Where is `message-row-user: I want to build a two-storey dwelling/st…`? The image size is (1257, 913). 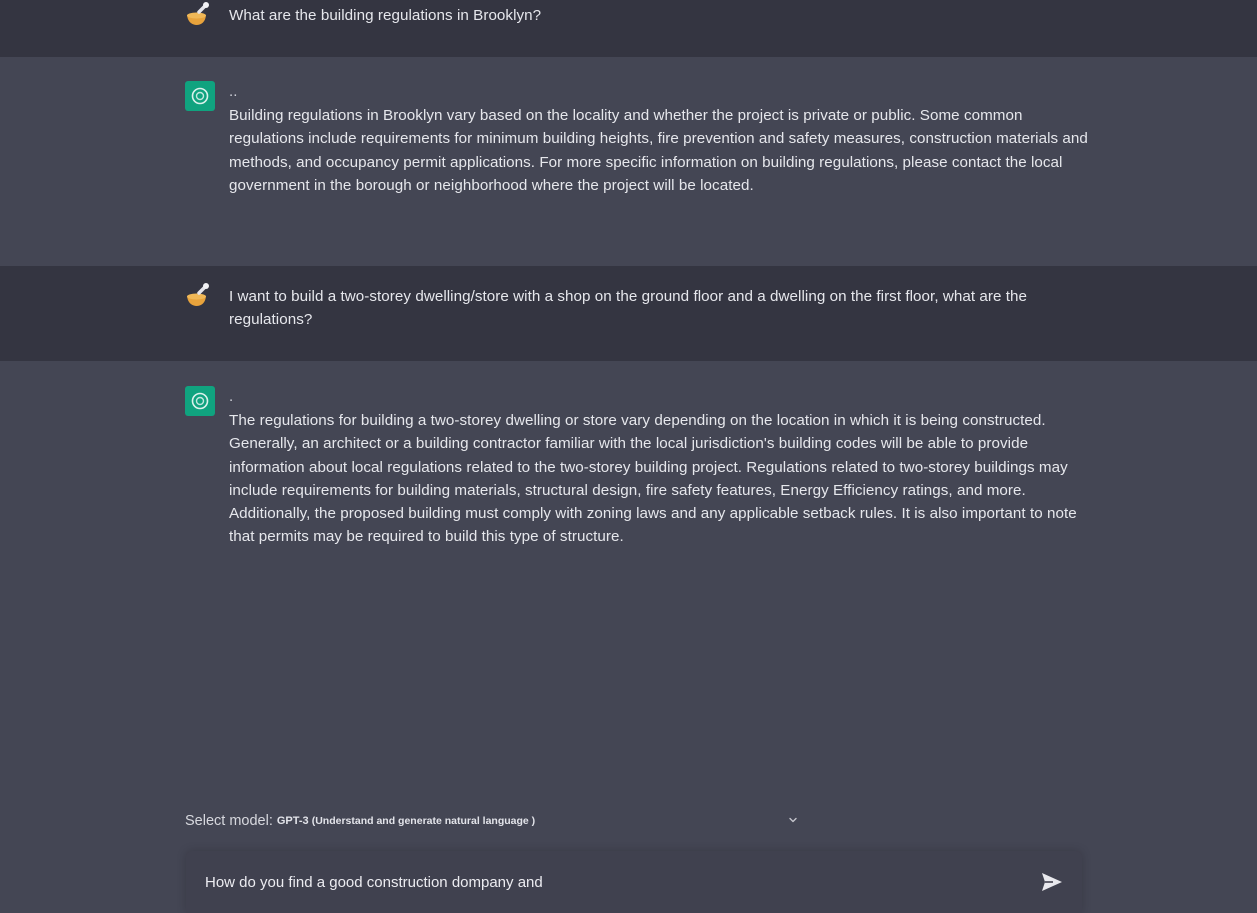 message-row-user: I want to build a two-storey dwelling/st… is located at coordinates (628, 313).